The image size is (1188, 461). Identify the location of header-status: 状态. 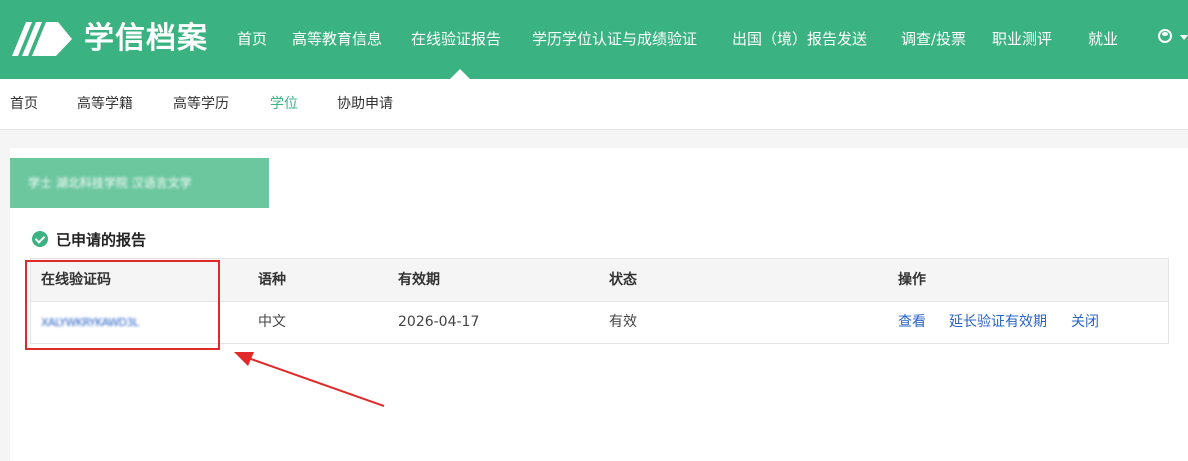
(623, 280).